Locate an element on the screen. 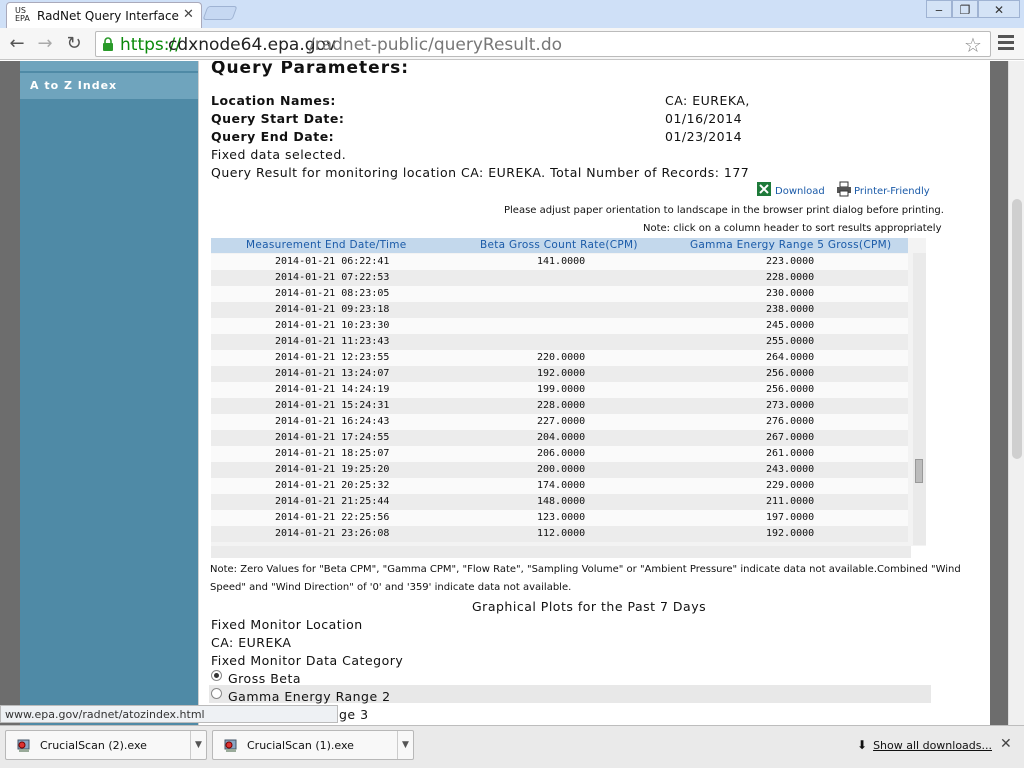 The height and width of the screenshot is (768, 1024). cell-datetime: 2014-01-21 12:23:55 is located at coordinates (332, 357).